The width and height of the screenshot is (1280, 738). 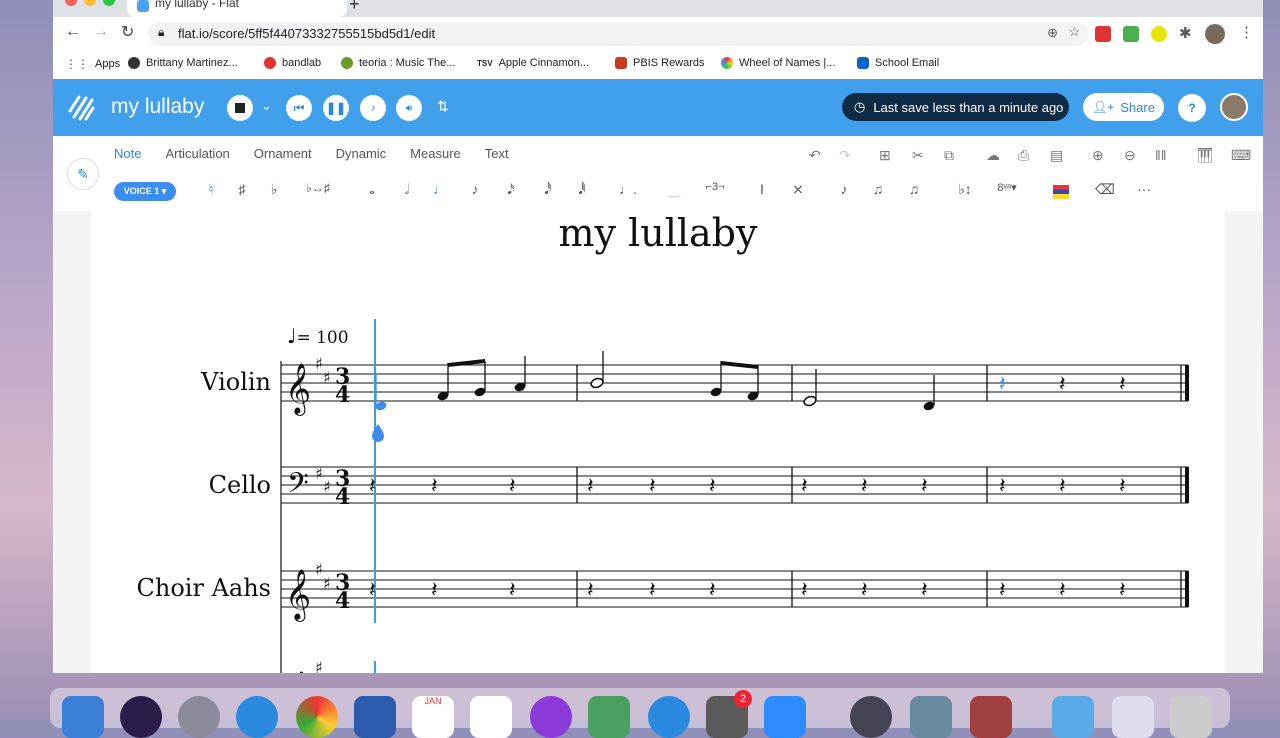 What do you see at coordinates (1241, 155) in the screenshot?
I see `keyboard-icon: ⌨` at bounding box center [1241, 155].